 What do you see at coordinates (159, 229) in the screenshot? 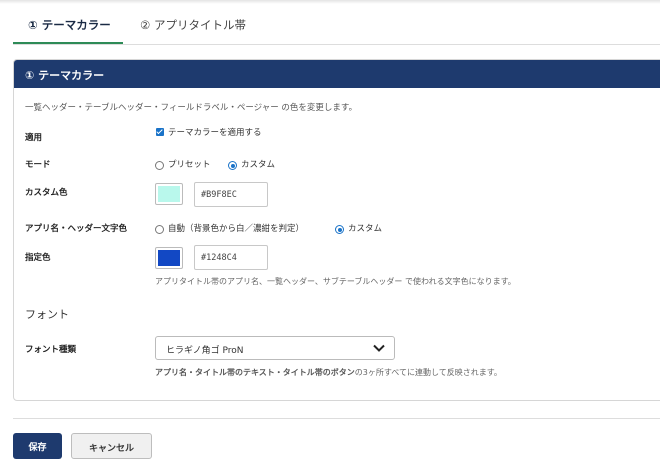
I see `header-text-auto-radio` at bounding box center [159, 229].